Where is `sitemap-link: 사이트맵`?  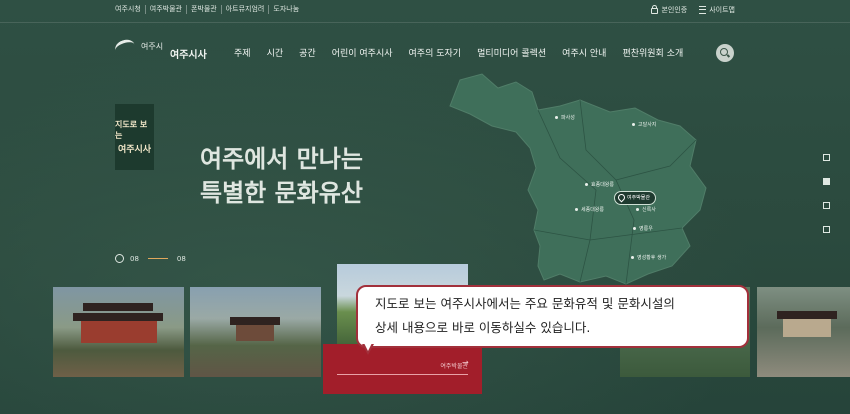
sitemap-link: 사이트맵 is located at coordinates (717, 10).